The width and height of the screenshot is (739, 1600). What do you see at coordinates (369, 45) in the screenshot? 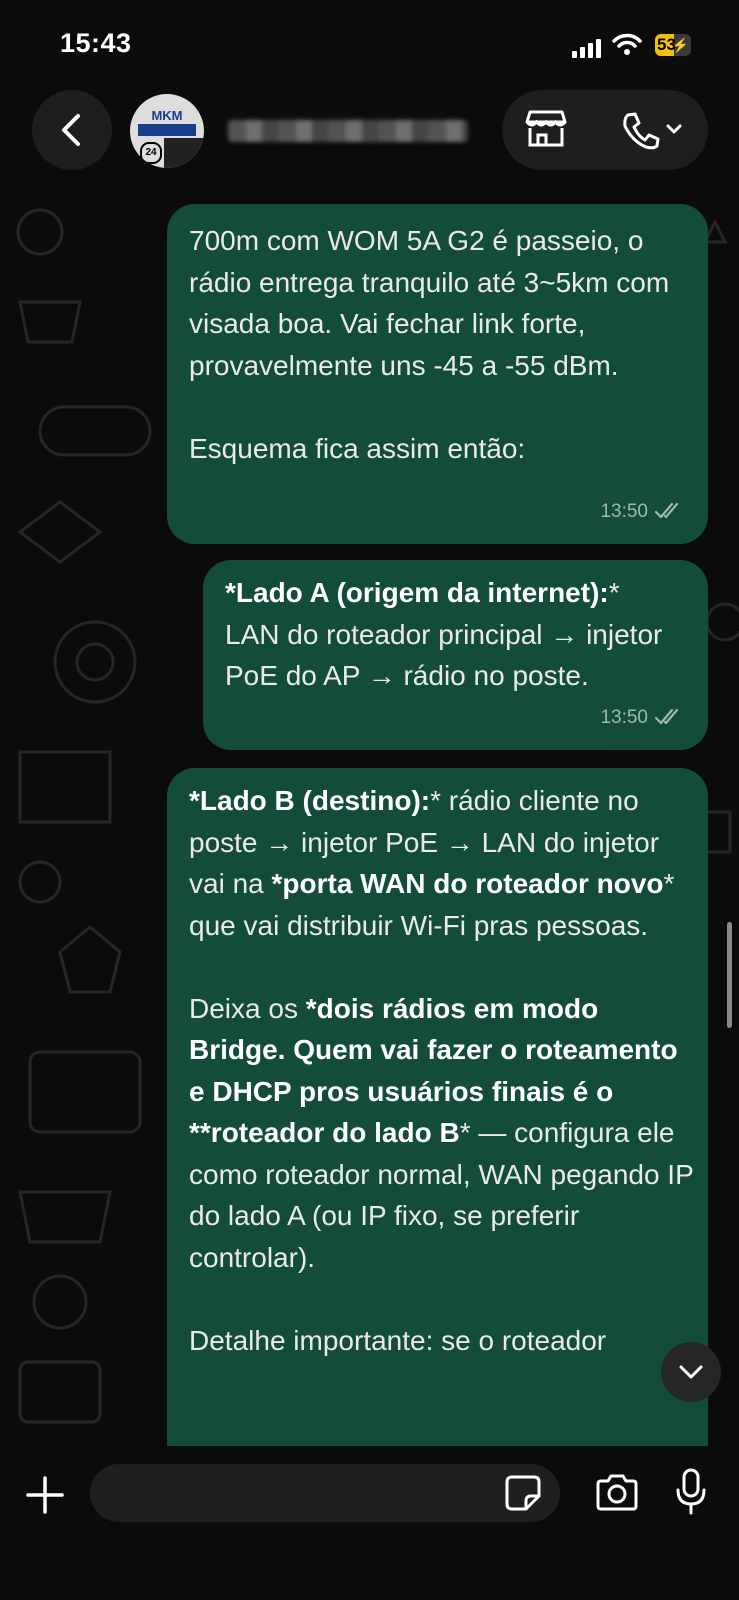
I see `status-bar: 15:43 53 ⚡` at bounding box center [369, 45].